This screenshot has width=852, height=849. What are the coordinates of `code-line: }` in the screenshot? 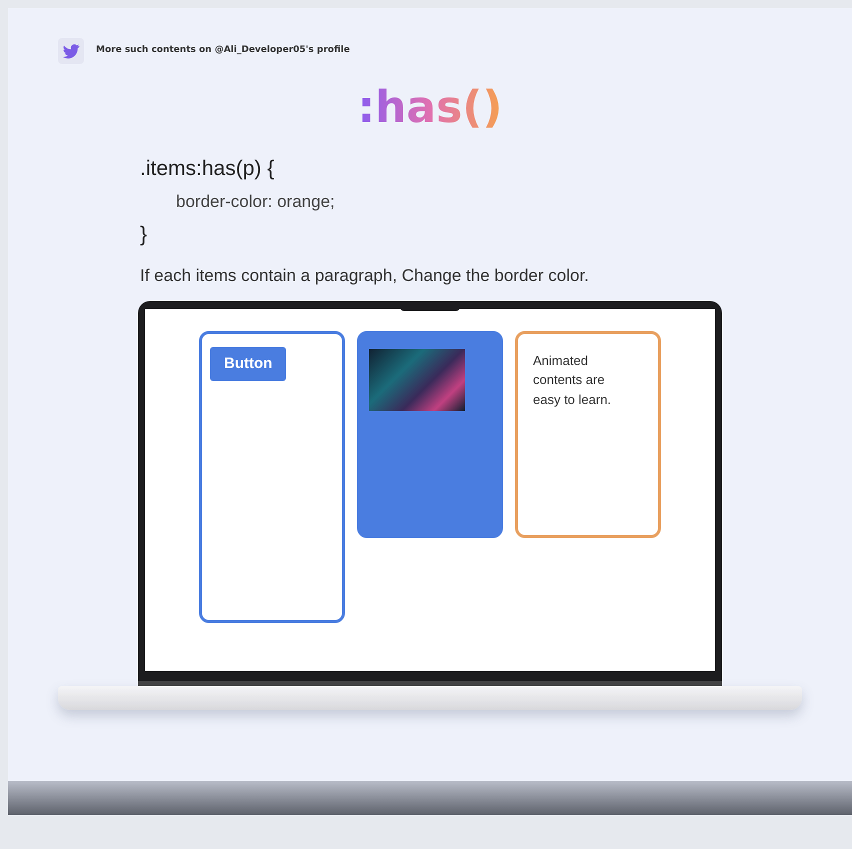 It's located at (144, 234).